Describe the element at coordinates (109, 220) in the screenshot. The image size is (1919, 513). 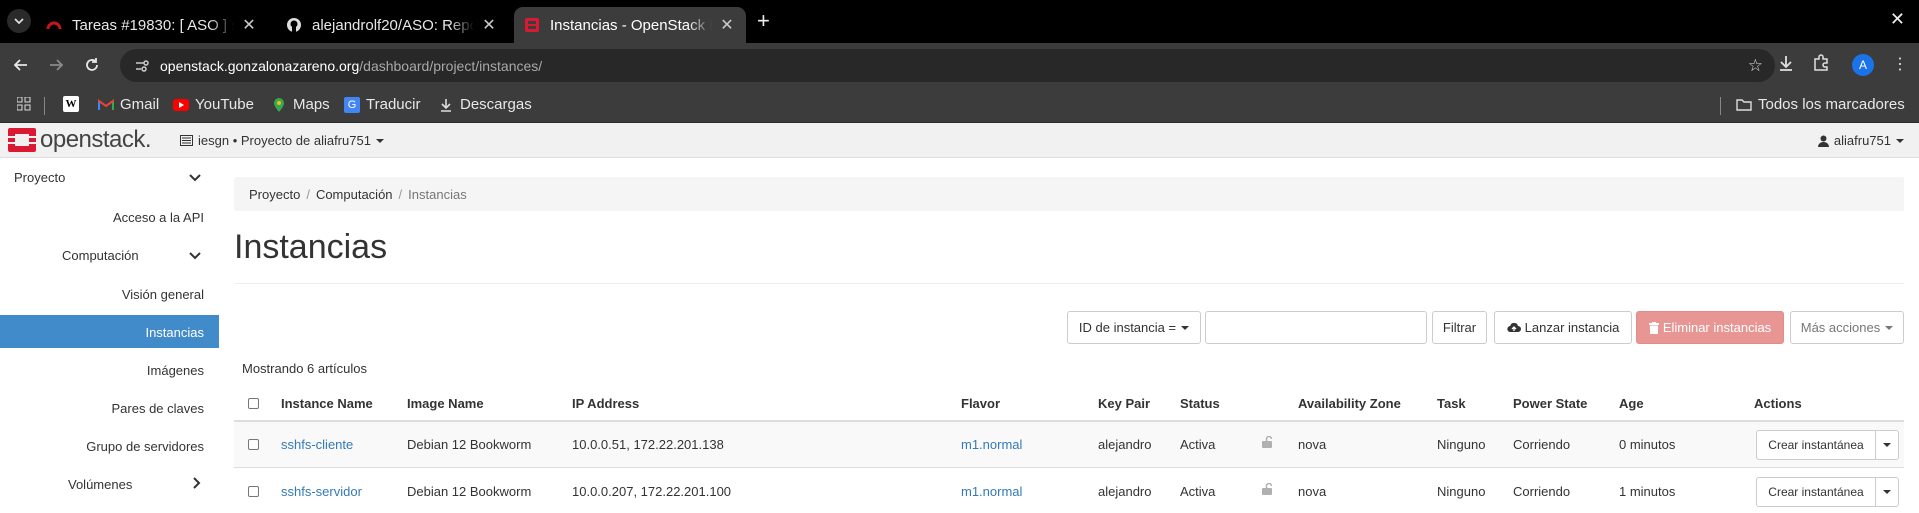
I see `sidebar-item-api: Acceso a la API` at that location.